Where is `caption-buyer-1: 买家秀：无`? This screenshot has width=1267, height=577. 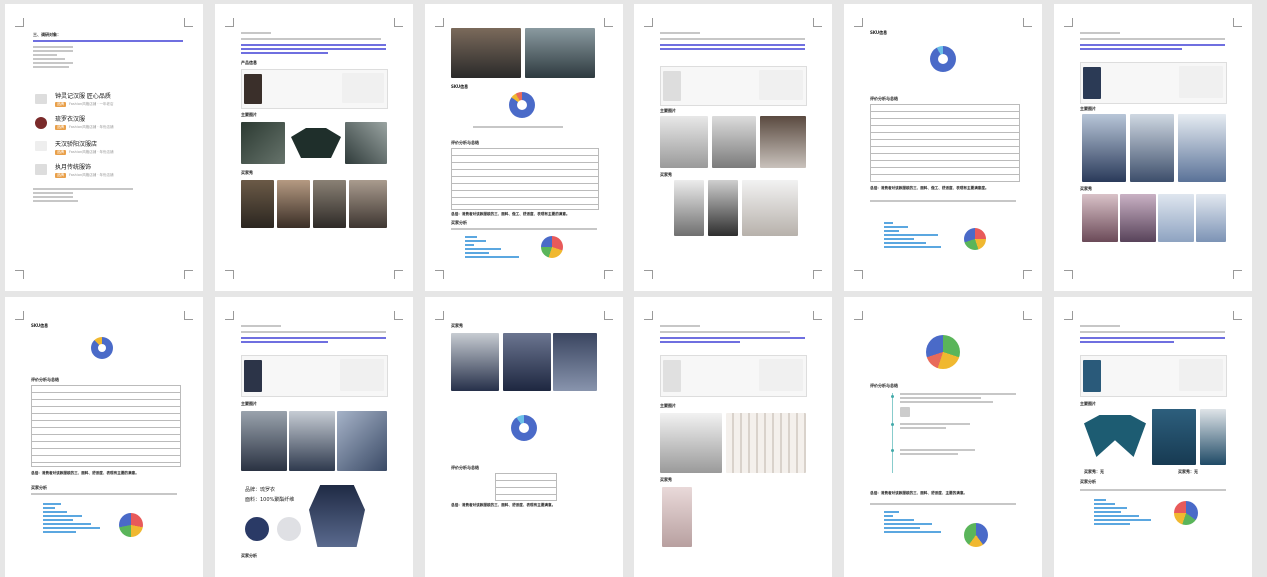 caption-buyer-1: 买家秀：无 is located at coordinates (1094, 471).